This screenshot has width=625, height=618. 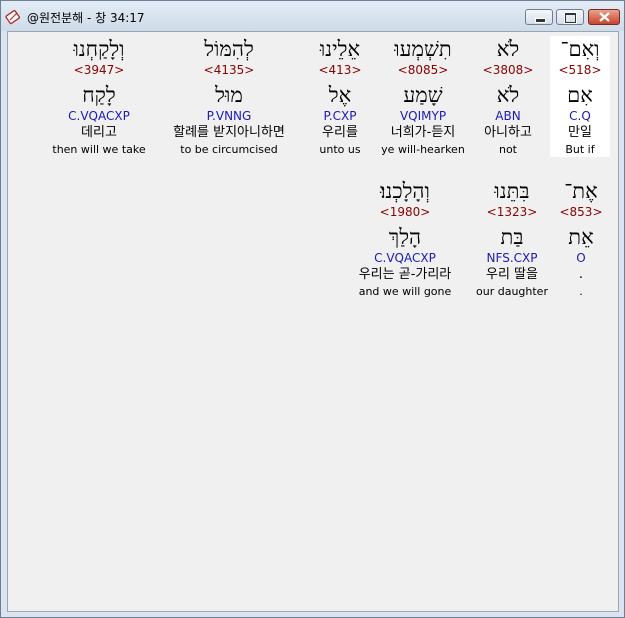 What do you see at coordinates (507, 149) in the screenshot?
I see `english-gloss: not` at bounding box center [507, 149].